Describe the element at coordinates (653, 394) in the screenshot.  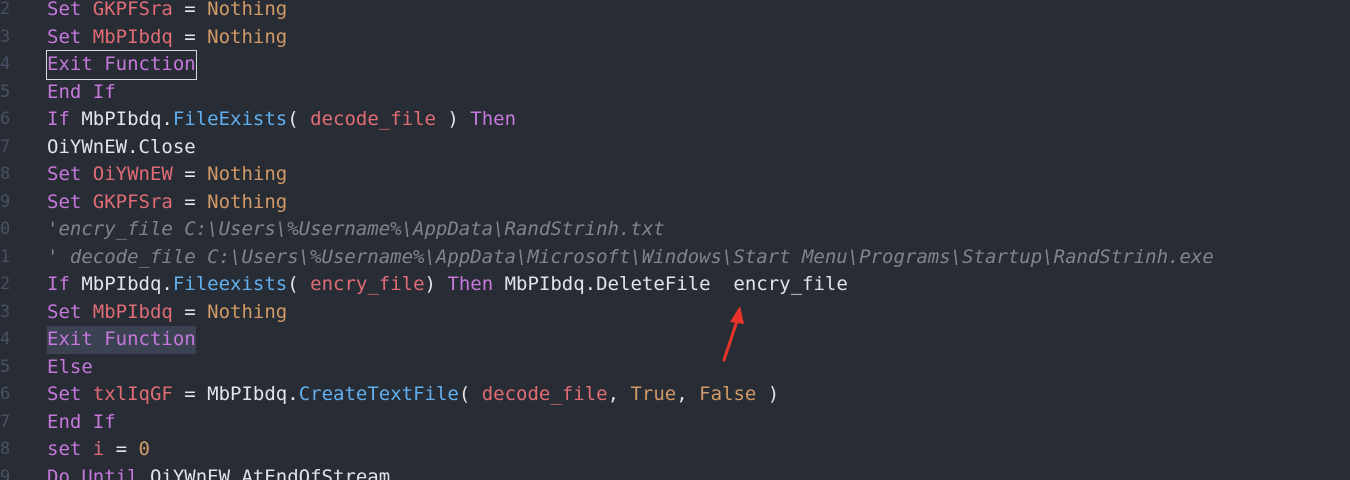
I see `code-token: True` at that location.